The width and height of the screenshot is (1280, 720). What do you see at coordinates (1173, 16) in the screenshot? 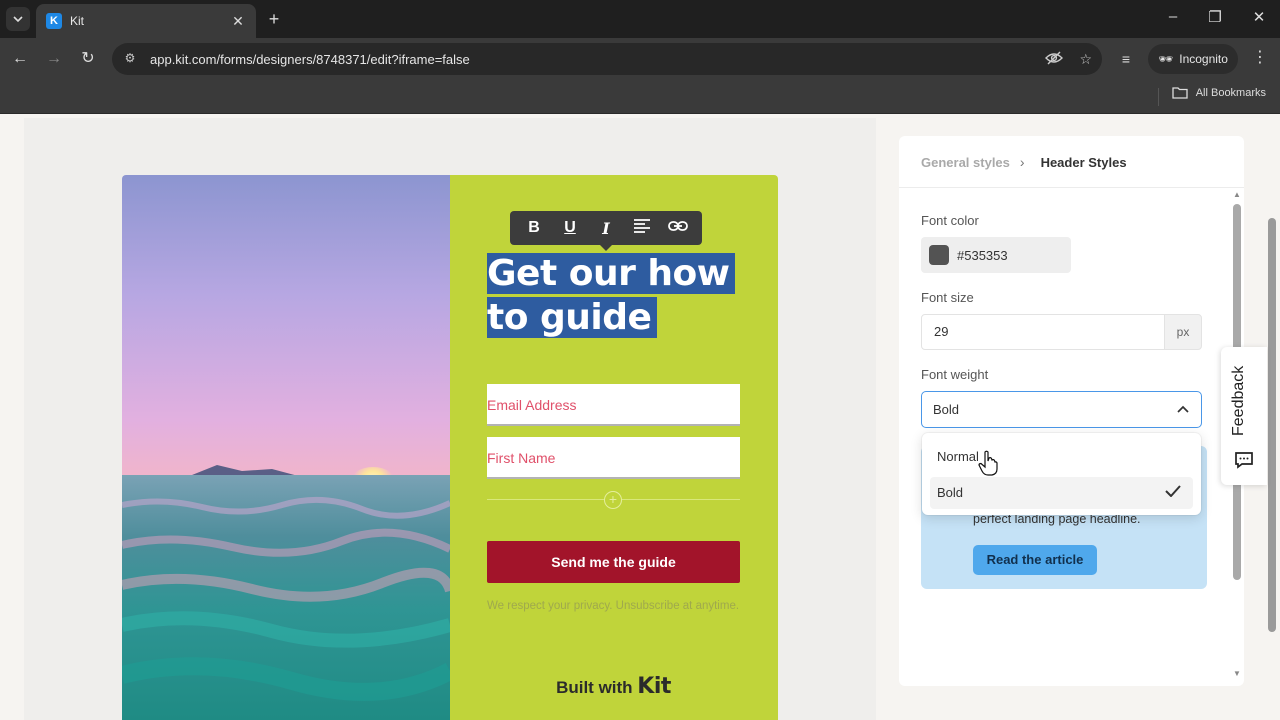
I see `minimize-icon: –` at bounding box center [1173, 16].